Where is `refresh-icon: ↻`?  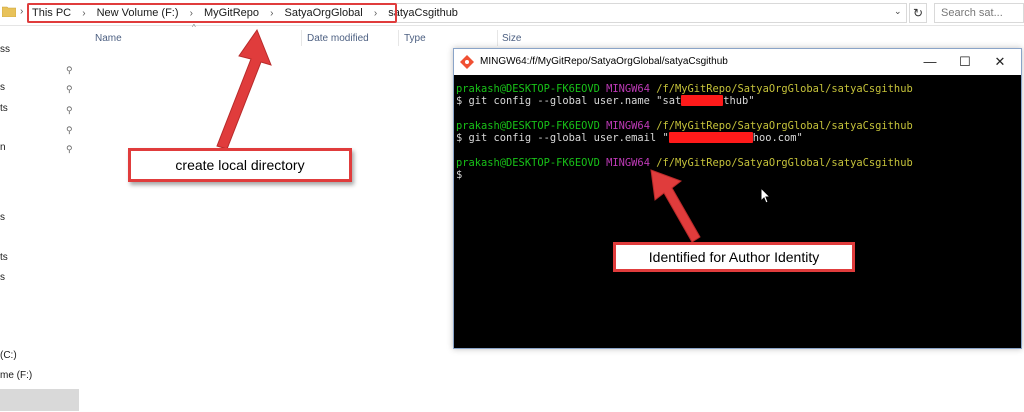 refresh-icon: ↻ is located at coordinates (918, 13).